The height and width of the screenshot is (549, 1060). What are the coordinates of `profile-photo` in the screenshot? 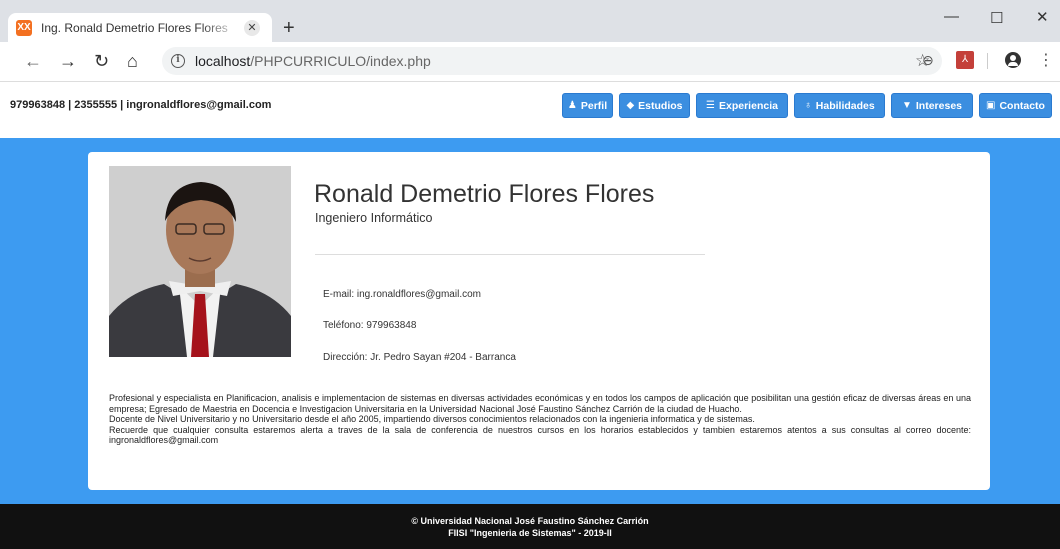 It's located at (200, 261).